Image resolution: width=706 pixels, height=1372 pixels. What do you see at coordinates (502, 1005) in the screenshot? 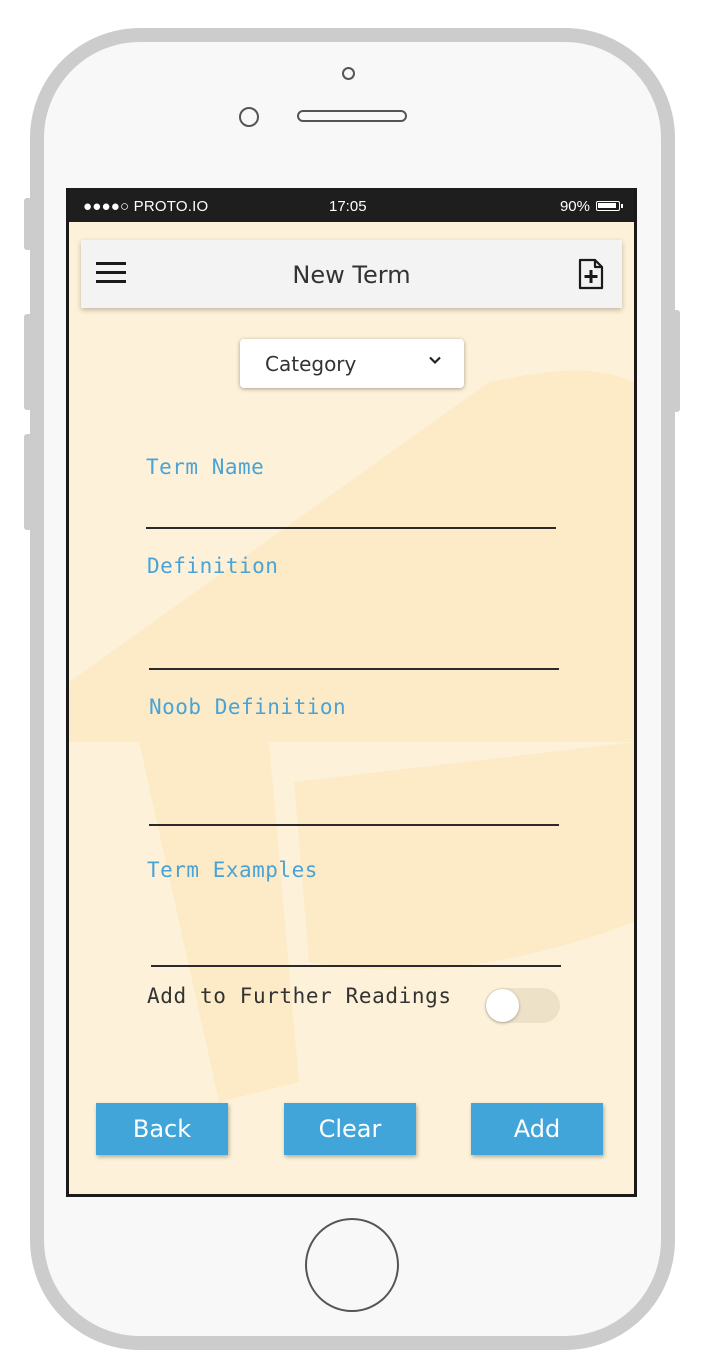
I see `toggle-knob` at bounding box center [502, 1005].